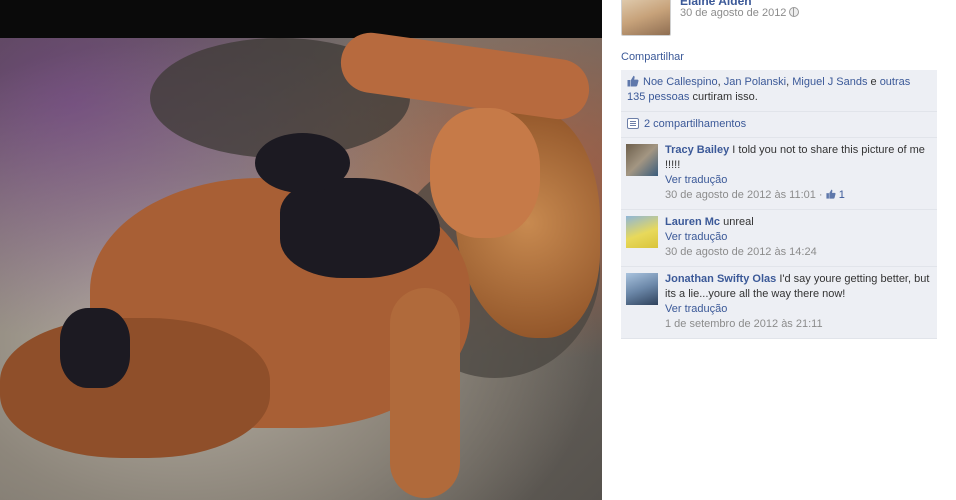 Image resolution: width=956 pixels, height=500 pixels. Describe the element at coordinates (740, 195) in the screenshot. I see `comment-timestamp: 30 de agosto de 2012 às 11:01` at that location.